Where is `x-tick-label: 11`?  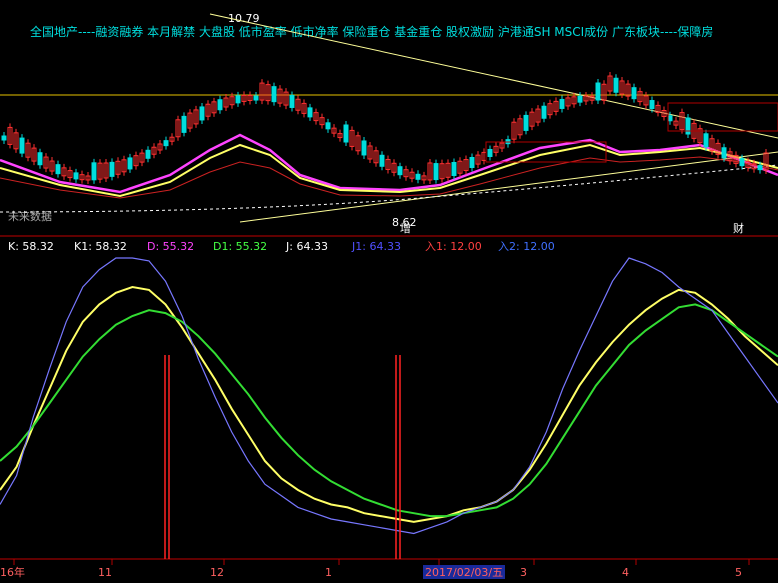
x-tick-label: 11 is located at coordinates (105, 572).